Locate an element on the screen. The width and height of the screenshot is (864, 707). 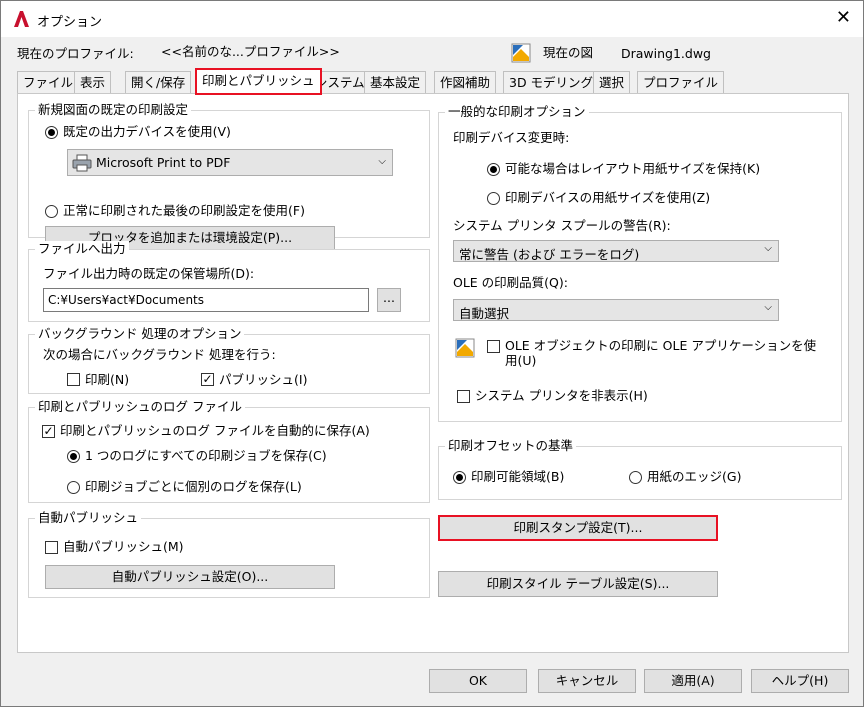
printable-area-radio is located at coordinates (459, 477).